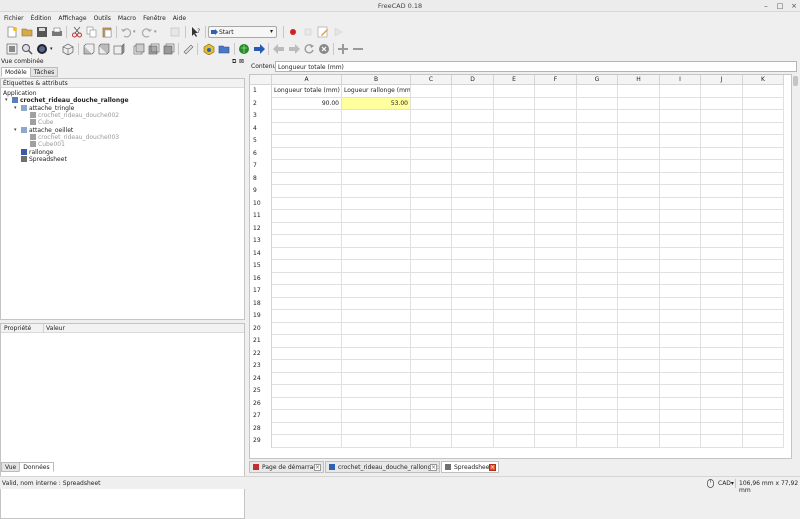 This screenshot has width=800, height=519. I want to click on row-header: 17, so click(261, 291).